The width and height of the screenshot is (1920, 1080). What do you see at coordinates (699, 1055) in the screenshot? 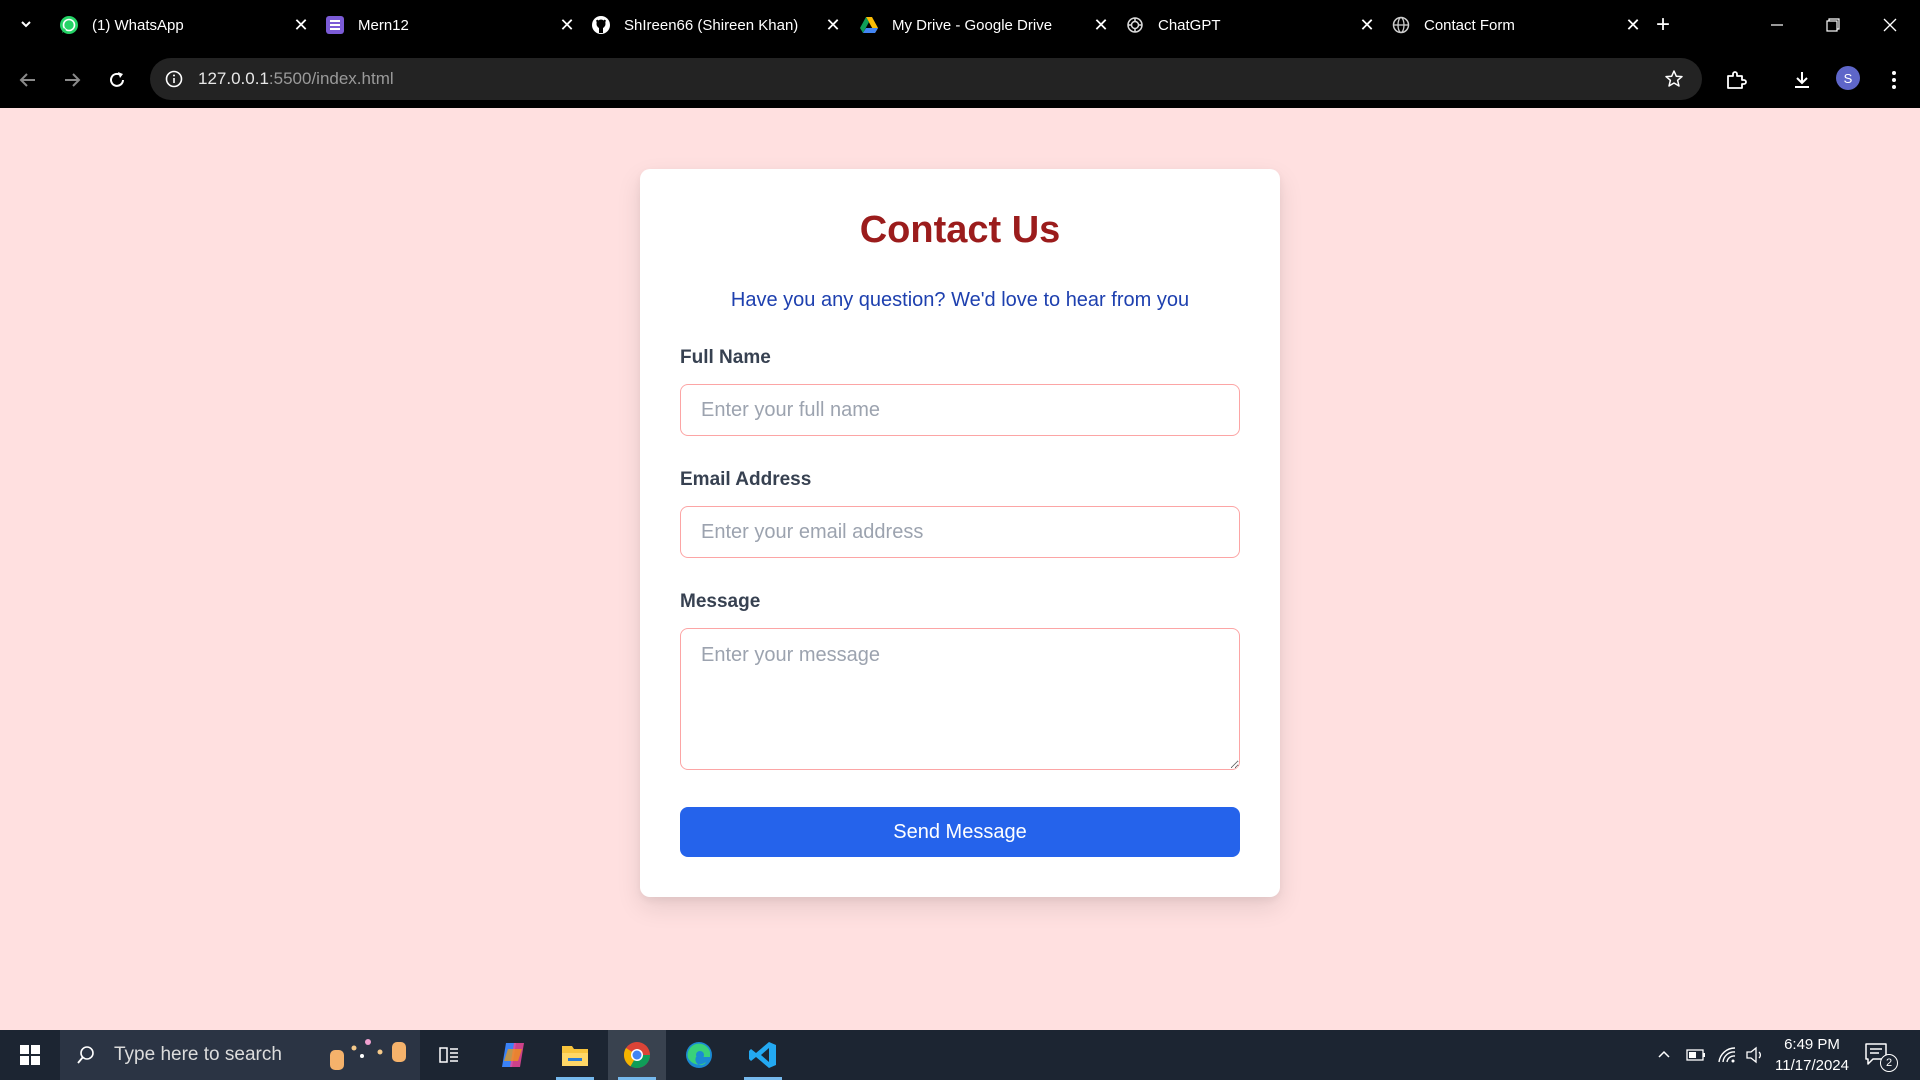
I see `edge-icon` at bounding box center [699, 1055].